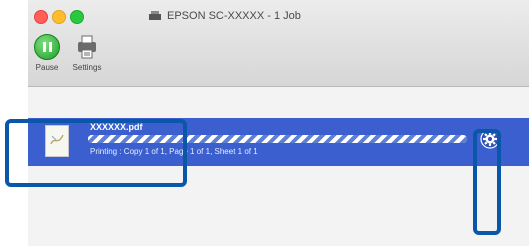  Describe the element at coordinates (41, 17) in the screenshot. I see `close-window-button` at that location.